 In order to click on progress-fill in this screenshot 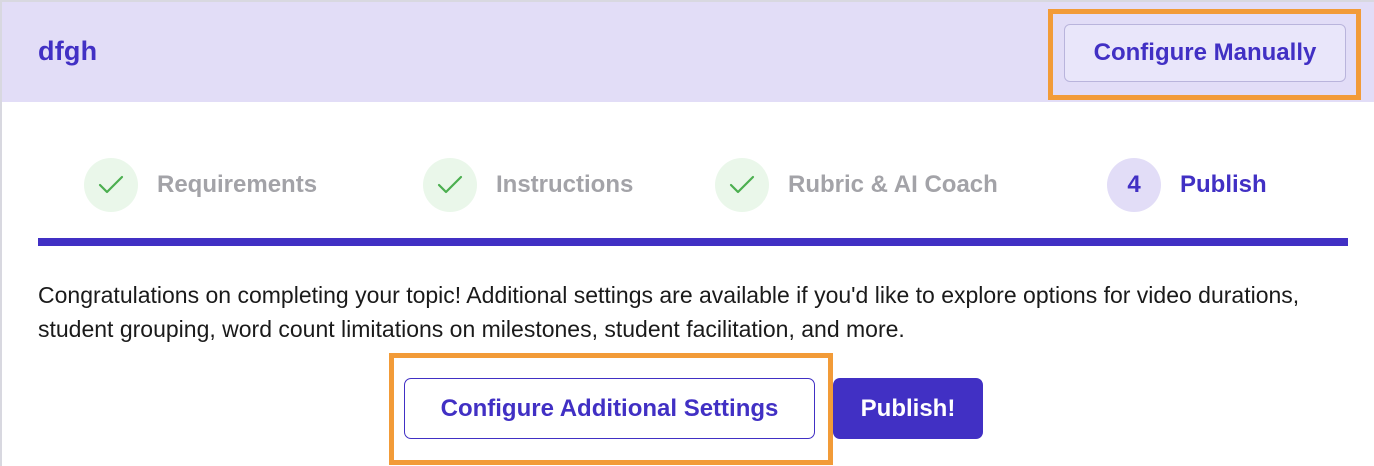, I will do `click(693, 242)`.